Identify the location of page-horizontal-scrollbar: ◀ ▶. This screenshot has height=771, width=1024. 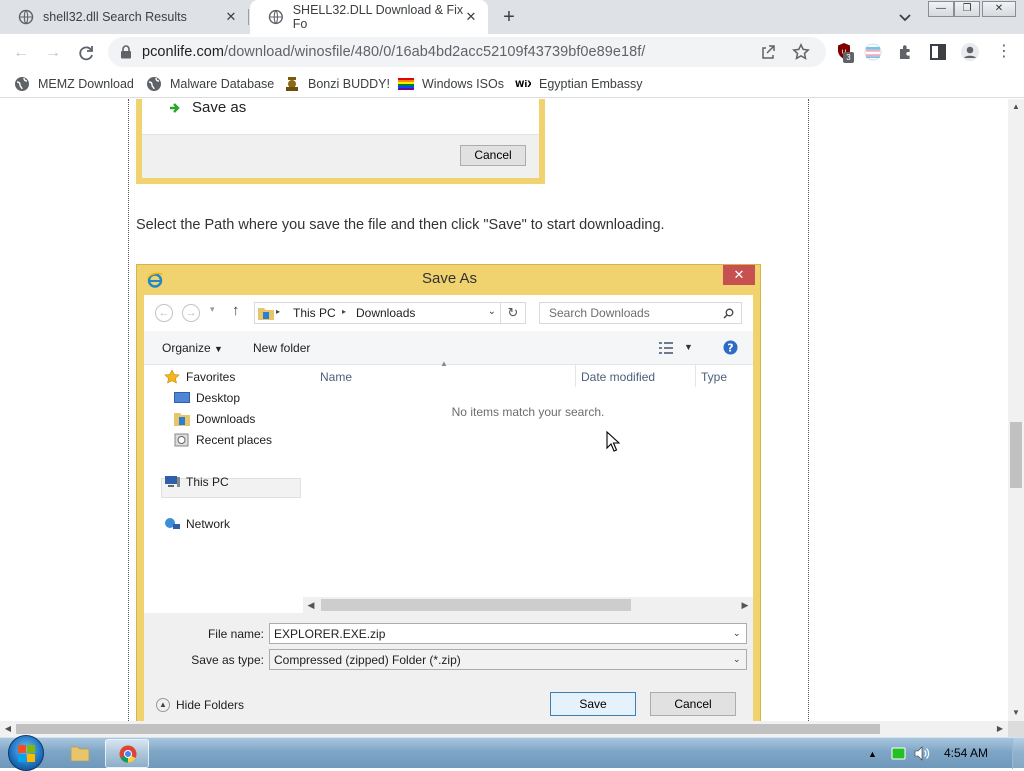
(504, 729).